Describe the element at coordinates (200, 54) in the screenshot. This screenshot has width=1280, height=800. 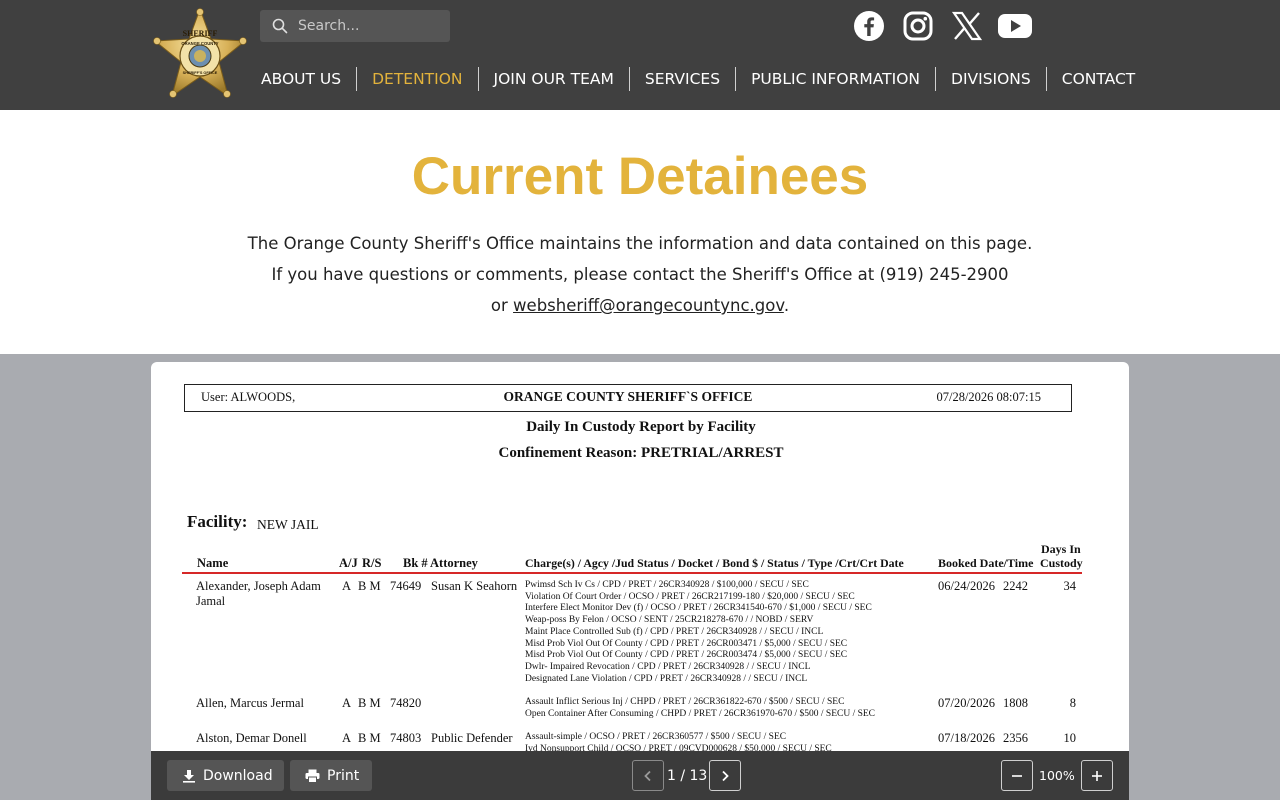
I see `sheriff-badge-logo: SHERIFF ORANGE COUNTY SHERIFF'S OFFICE` at that location.